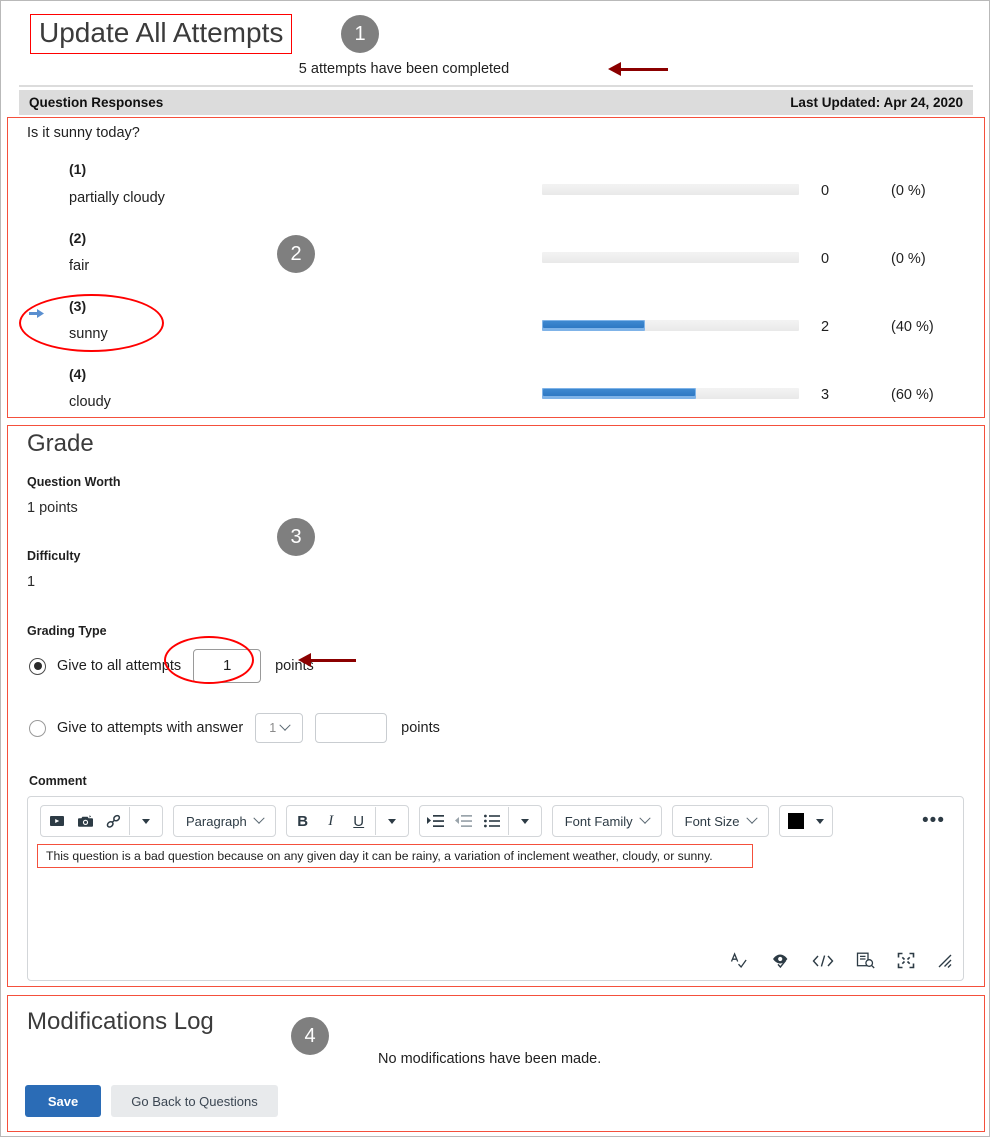  What do you see at coordinates (712, 821) in the screenshot?
I see `font-size-label: Font Size` at bounding box center [712, 821].